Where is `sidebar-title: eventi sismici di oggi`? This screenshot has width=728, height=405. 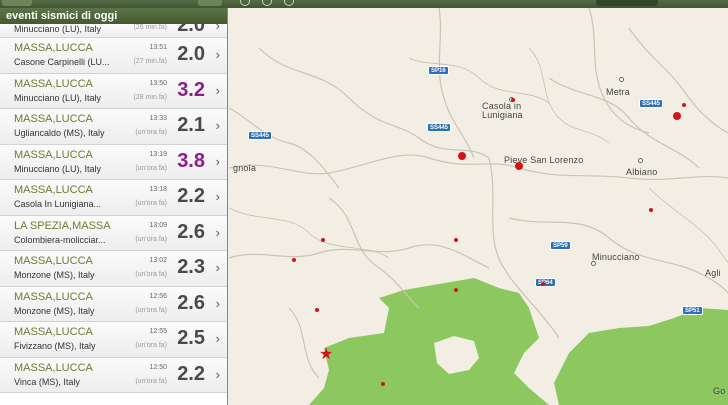 sidebar-title: eventi sismici di oggi is located at coordinates (113, 16).